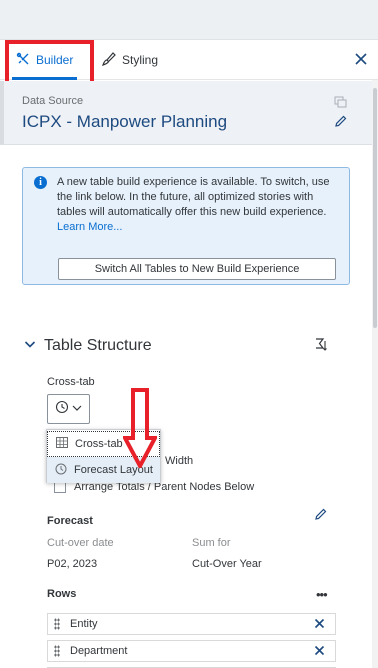  I want to click on row-dimension-department: Department, so click(191, 651).